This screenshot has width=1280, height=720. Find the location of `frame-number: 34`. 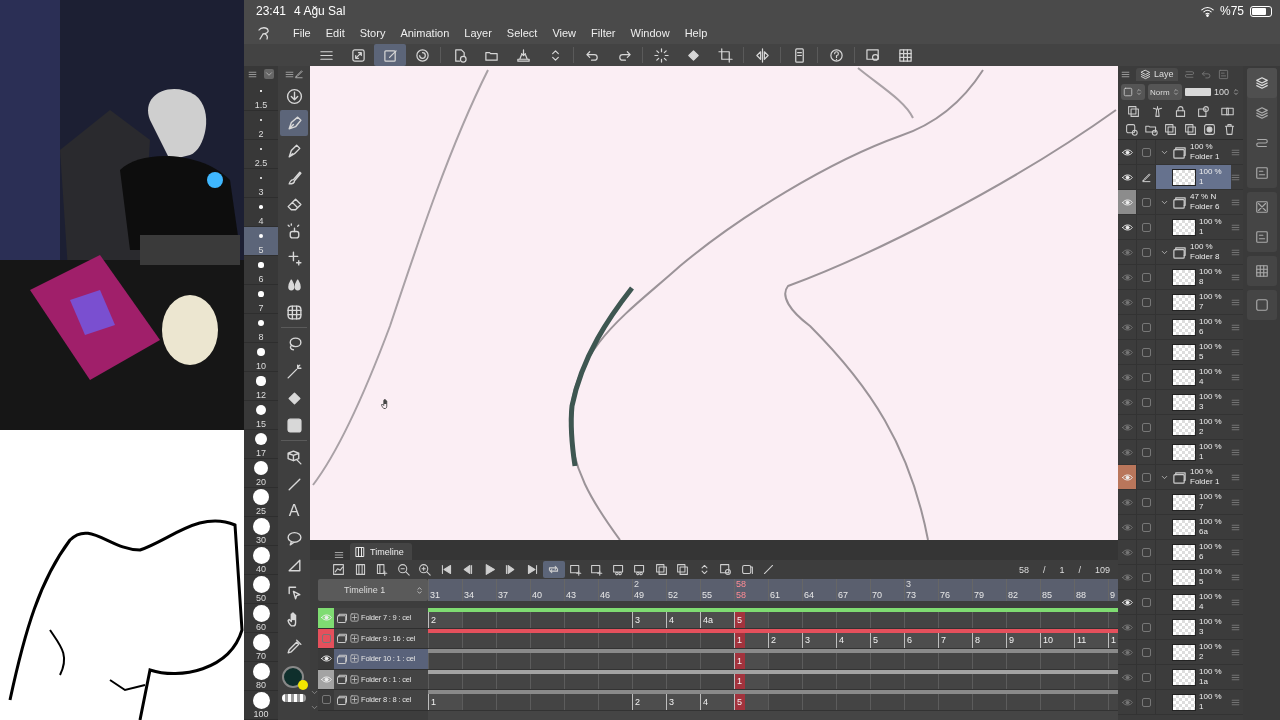

frame-number: 34 is located at coordinates (469, 595).